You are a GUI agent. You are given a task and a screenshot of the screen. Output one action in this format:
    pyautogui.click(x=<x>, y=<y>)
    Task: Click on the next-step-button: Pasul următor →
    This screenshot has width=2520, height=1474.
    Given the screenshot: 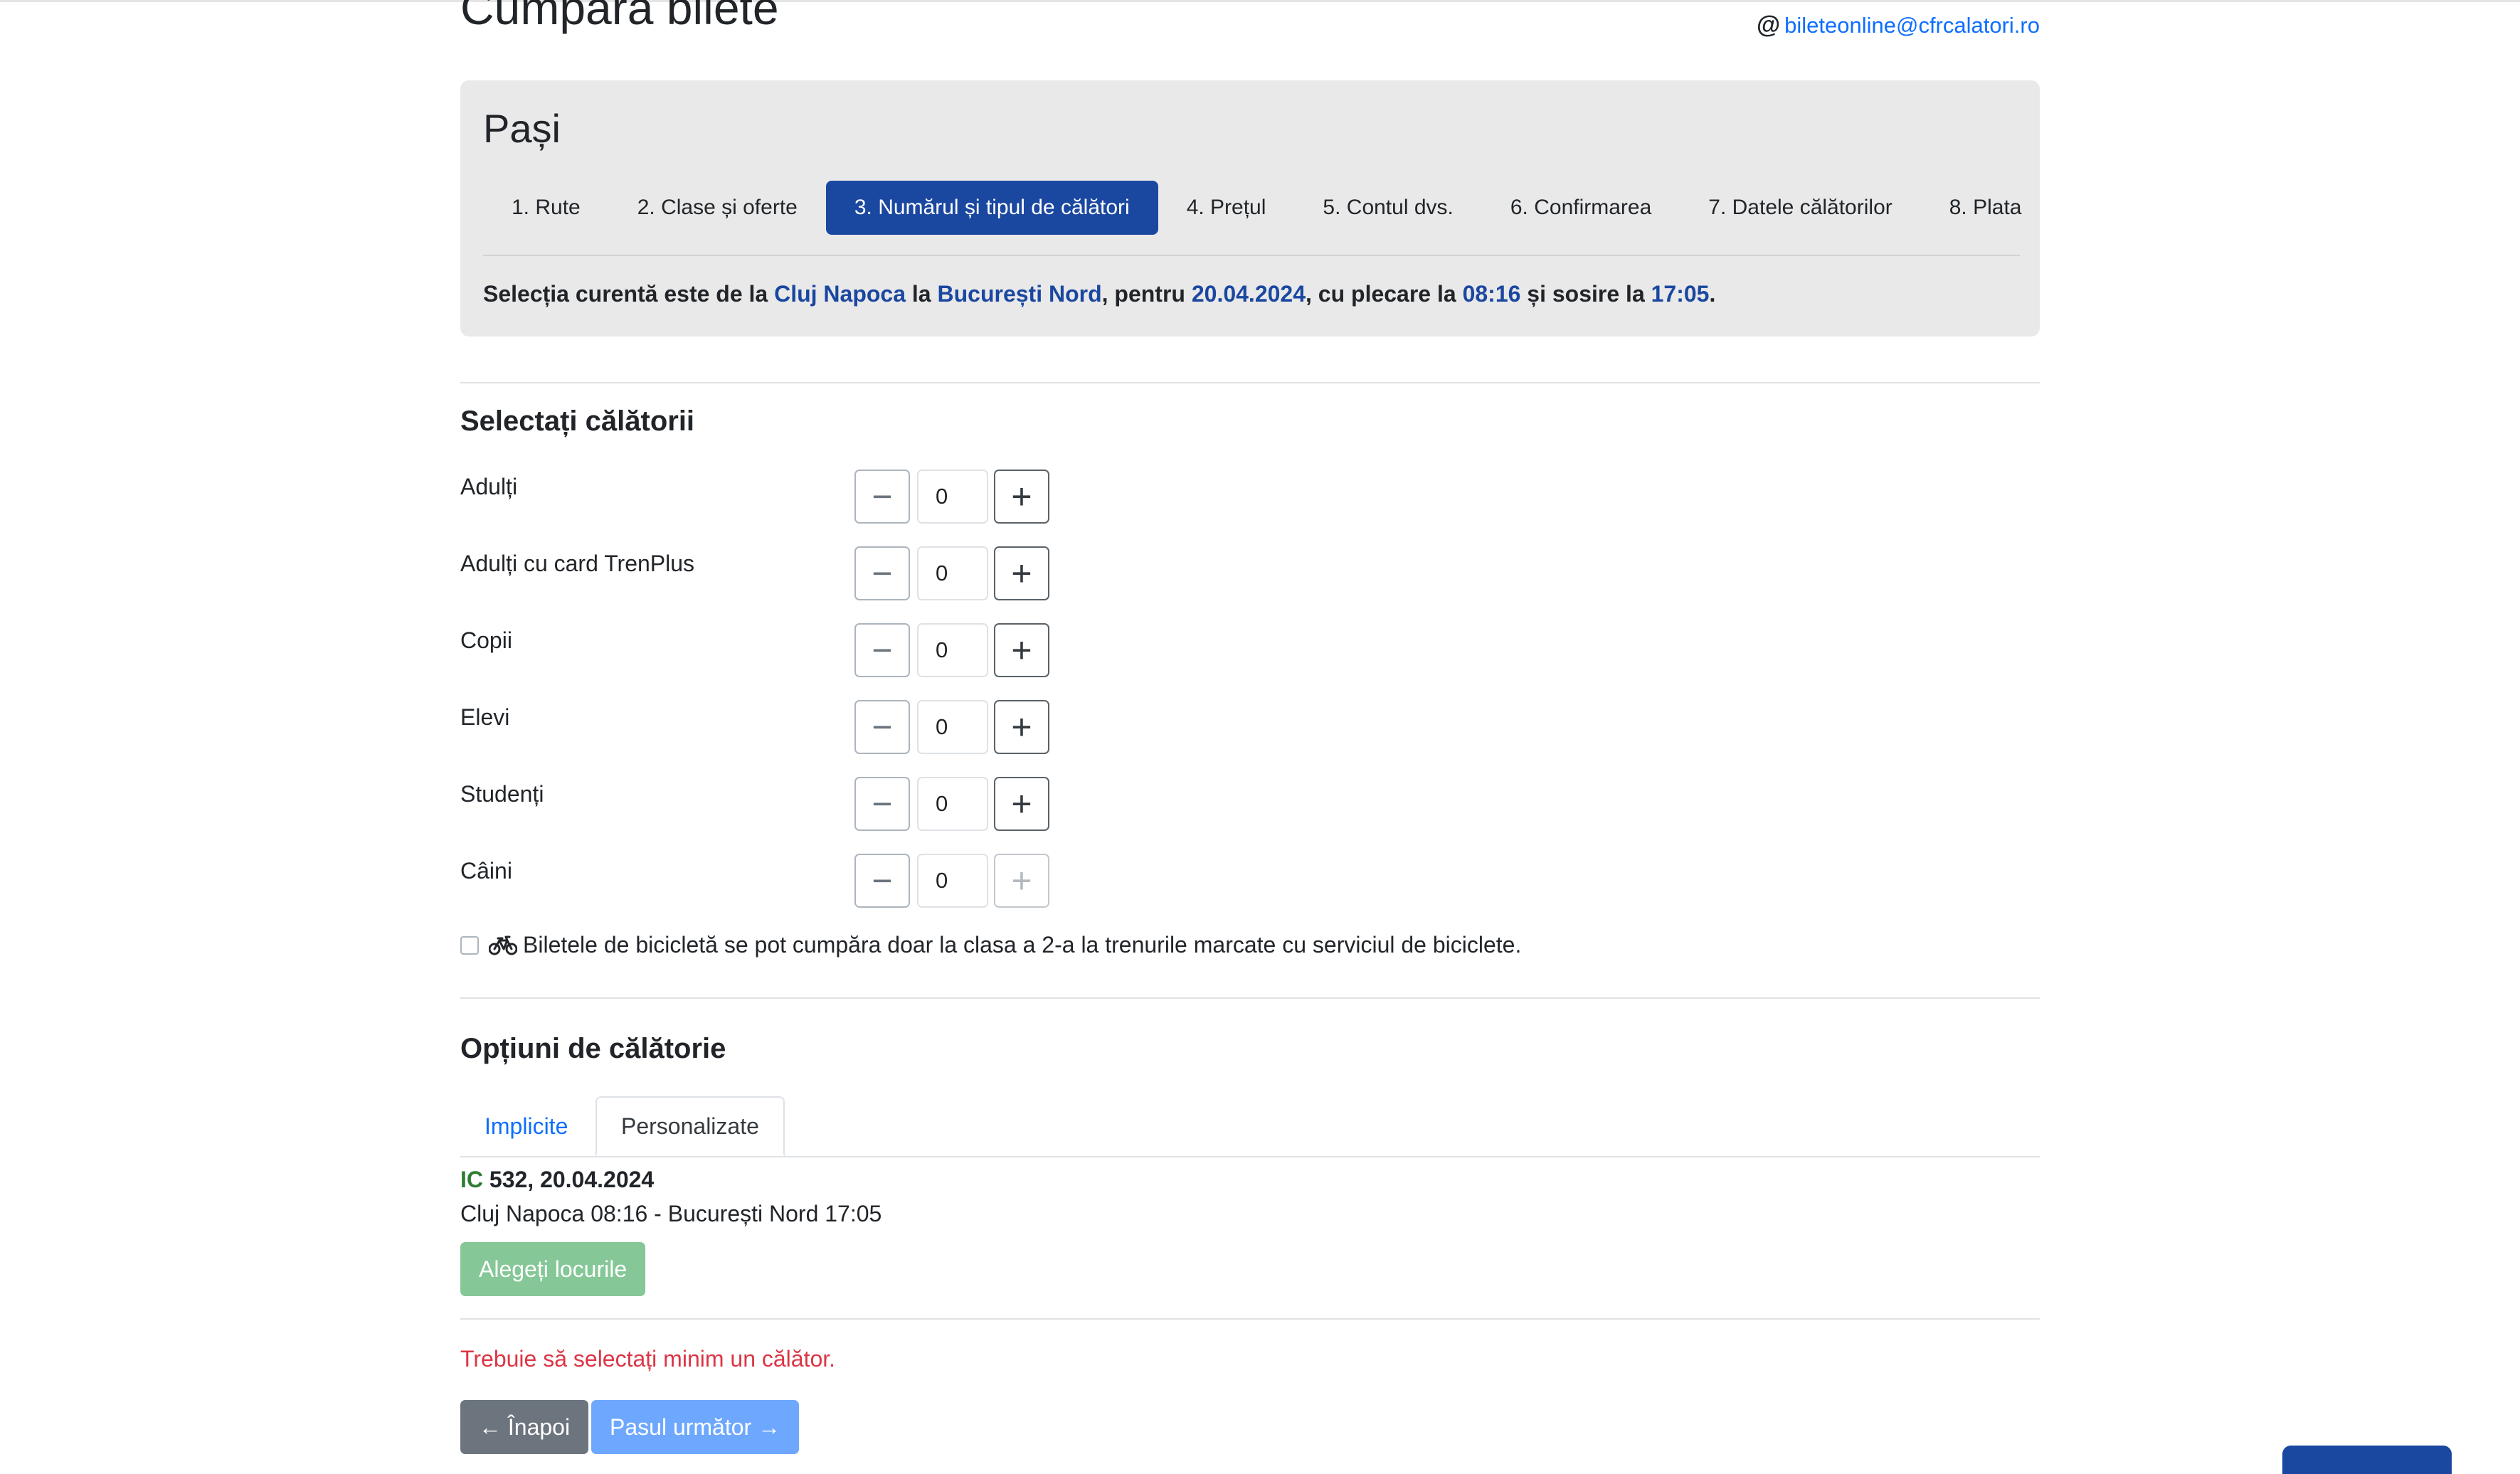 What is the action you would take?
    pyautogui.click(x=695, y=1427)
    